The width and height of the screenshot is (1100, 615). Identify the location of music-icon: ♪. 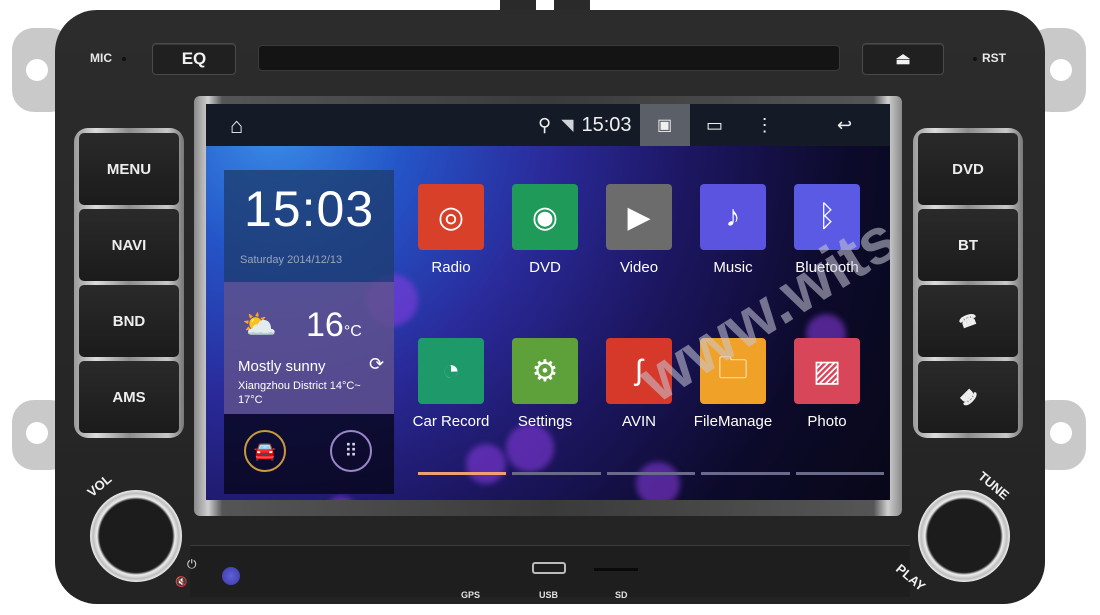
(733, 217).